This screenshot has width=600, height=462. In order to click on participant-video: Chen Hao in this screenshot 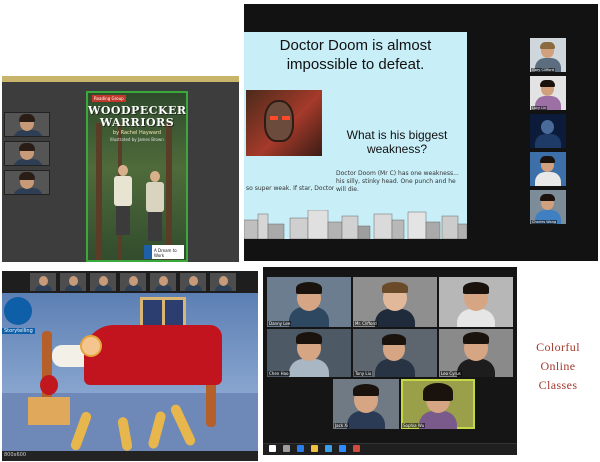, I will do `click(309, 353)`.